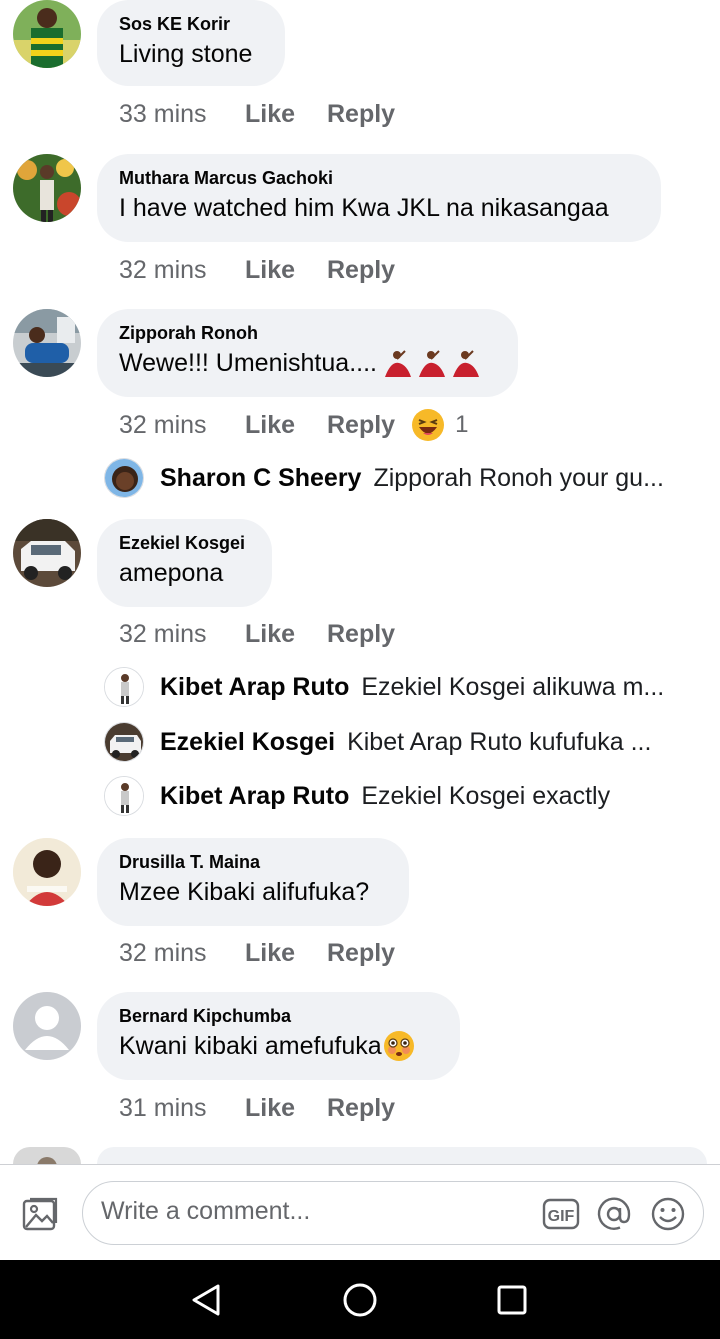  What do you see at coordinates (163, 1107) in the screenshot?
I see `comment-timestamp: 31 mins` at bounding box center [163, 1107].